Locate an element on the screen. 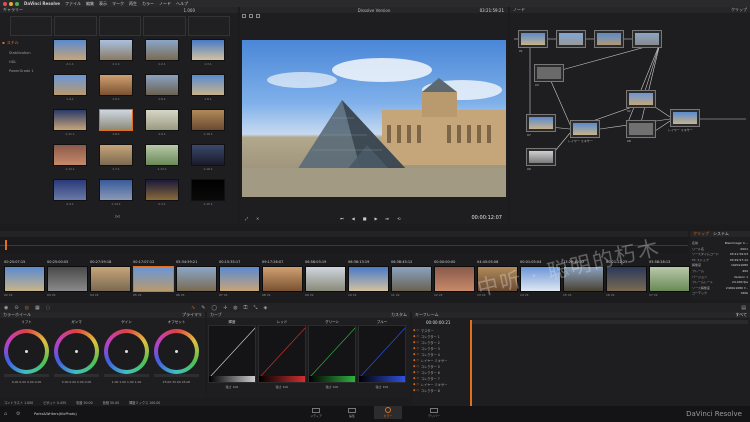 Image resolution: width=750 pixels, height=422 pixels. curves-tool-icon: ∿ is located at coordinates (193, 308).